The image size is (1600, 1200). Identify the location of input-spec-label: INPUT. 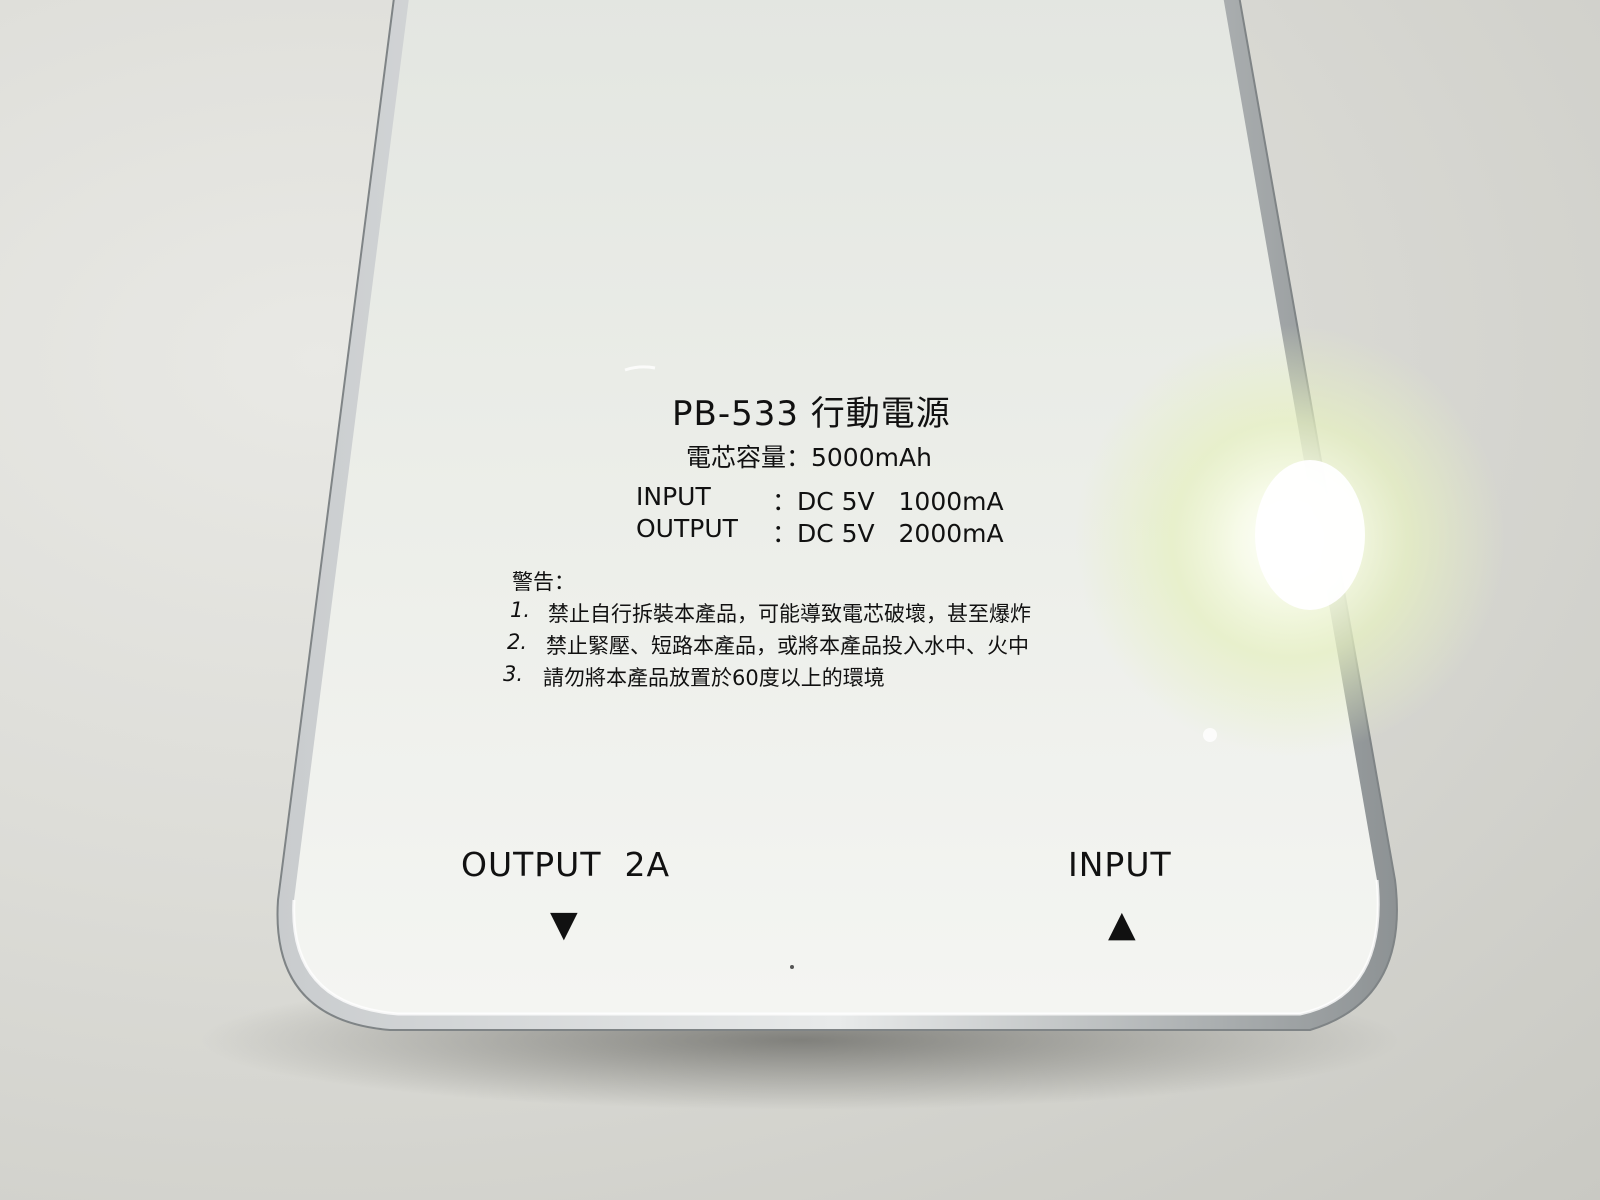
(673, 496).